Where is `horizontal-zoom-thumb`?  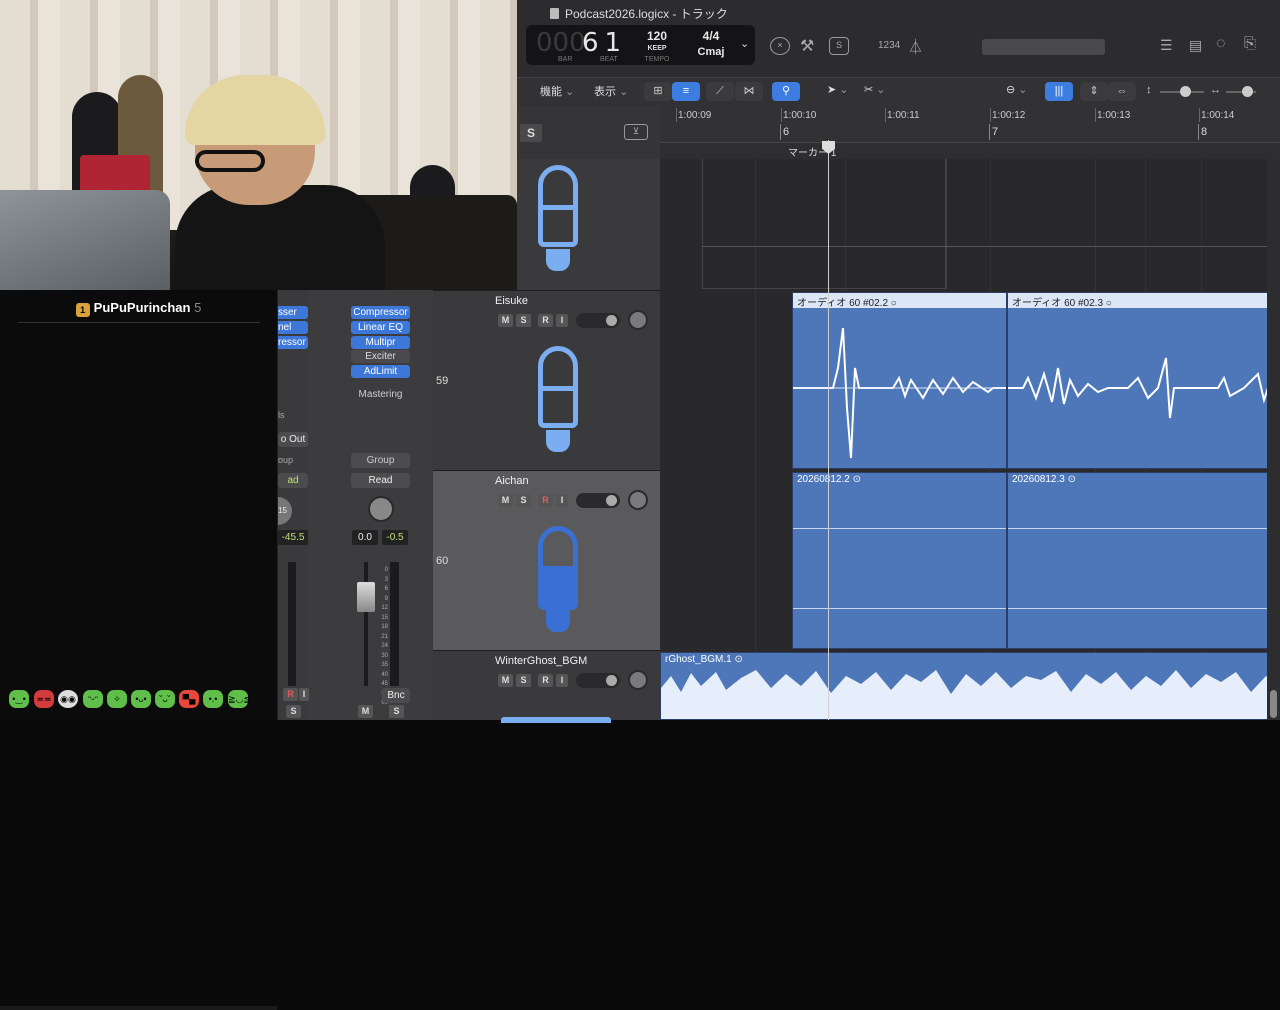 horizontal-zoom-thumb is located at coordinates (1247, 91).